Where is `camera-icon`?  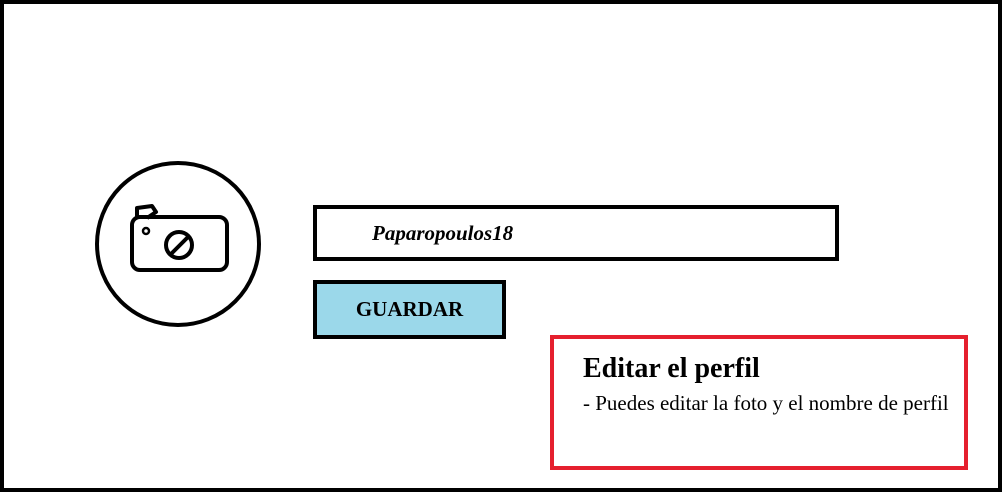
camera-icon is located at coordinates (178, 244).